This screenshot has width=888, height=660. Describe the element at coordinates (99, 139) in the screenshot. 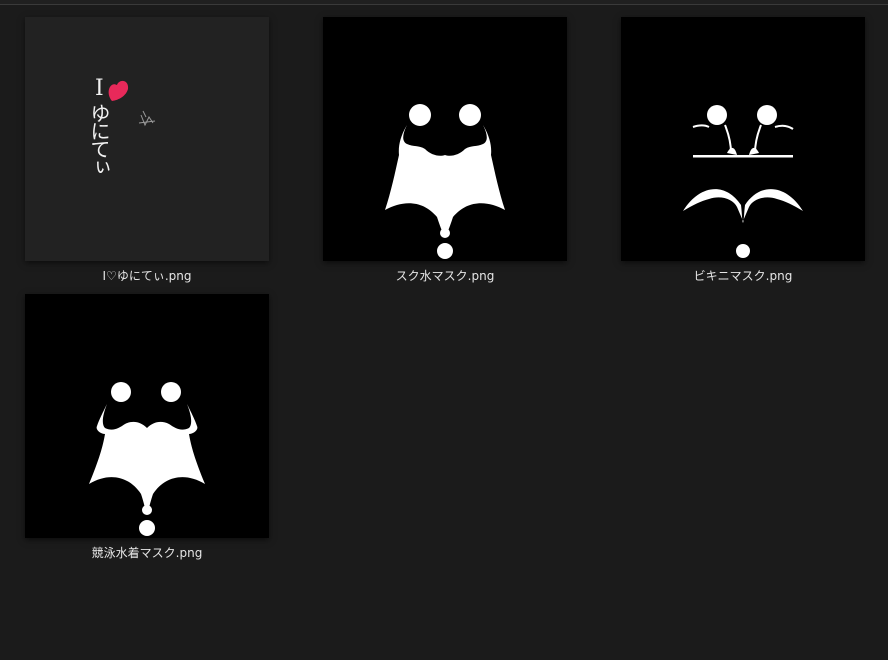

I see `thumb-vertical-text: ゆにてぃ` at that location.